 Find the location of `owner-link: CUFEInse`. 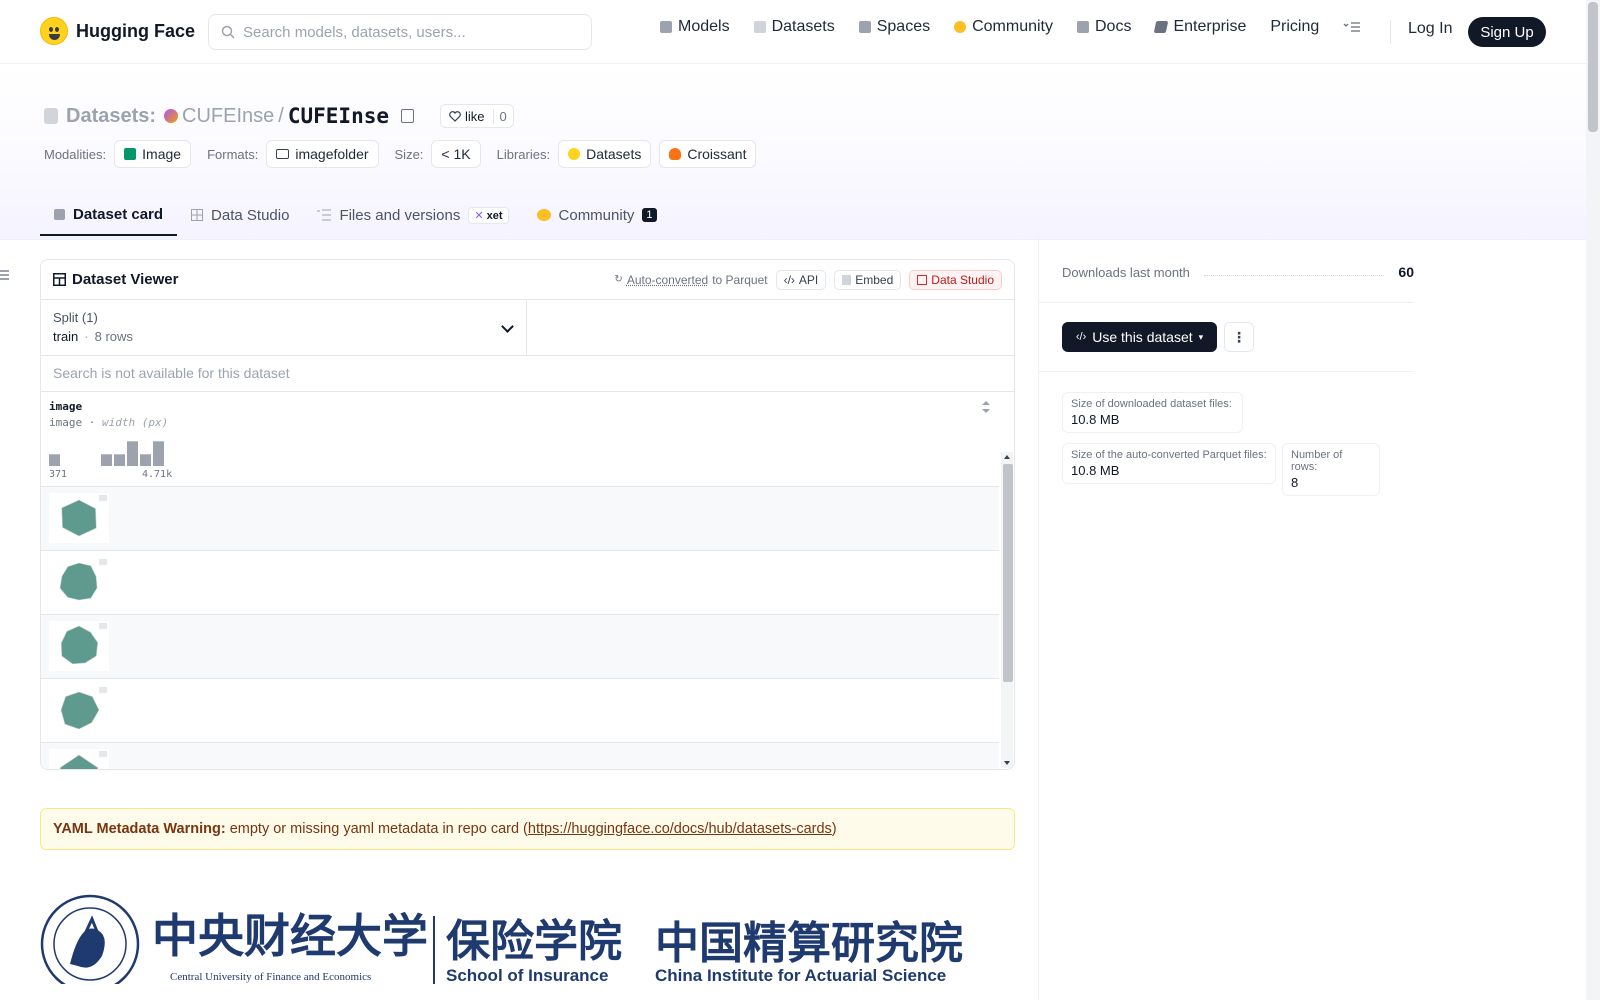

owner-link: CUFEInse is located at coordinates (228, 116).